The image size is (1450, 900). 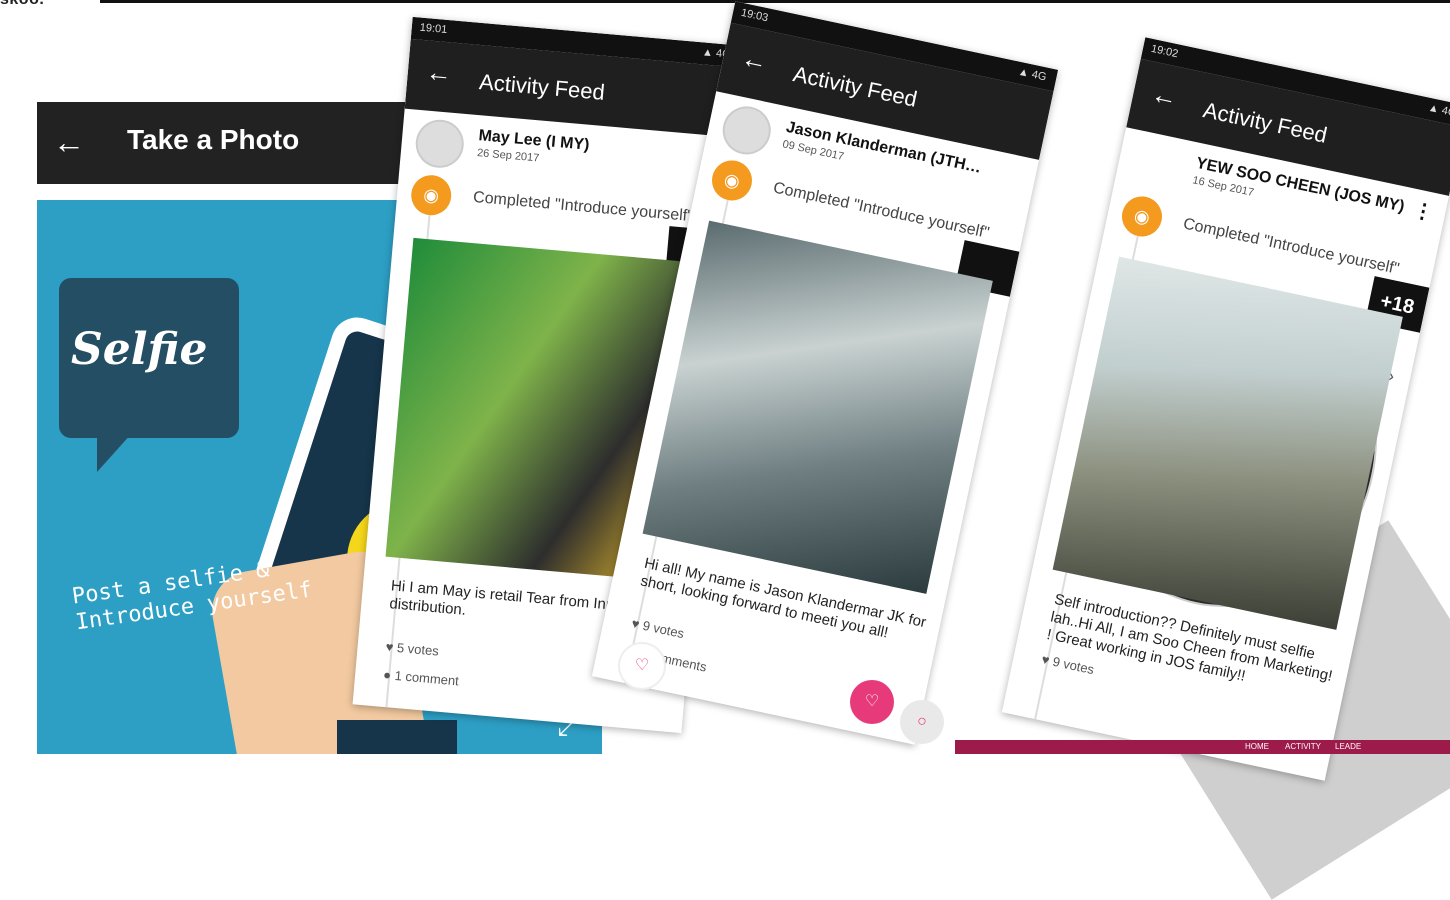 I want to click on nav-activity: ACTIVITY, so click(x=1303, y=746).